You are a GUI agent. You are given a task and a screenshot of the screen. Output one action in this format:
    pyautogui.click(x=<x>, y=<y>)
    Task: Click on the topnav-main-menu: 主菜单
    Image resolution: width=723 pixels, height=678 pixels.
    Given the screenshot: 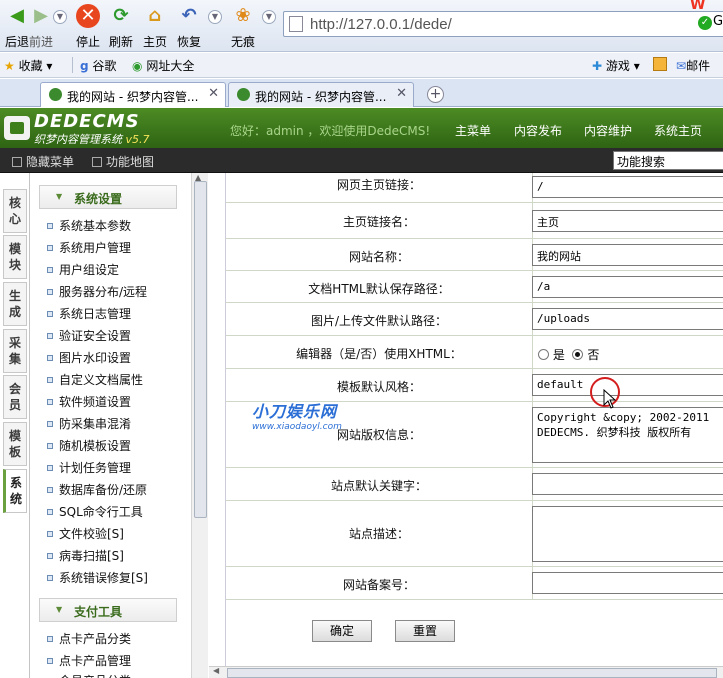 What is the action you would take?
    pyautogui.click(x=473, y=130)
    